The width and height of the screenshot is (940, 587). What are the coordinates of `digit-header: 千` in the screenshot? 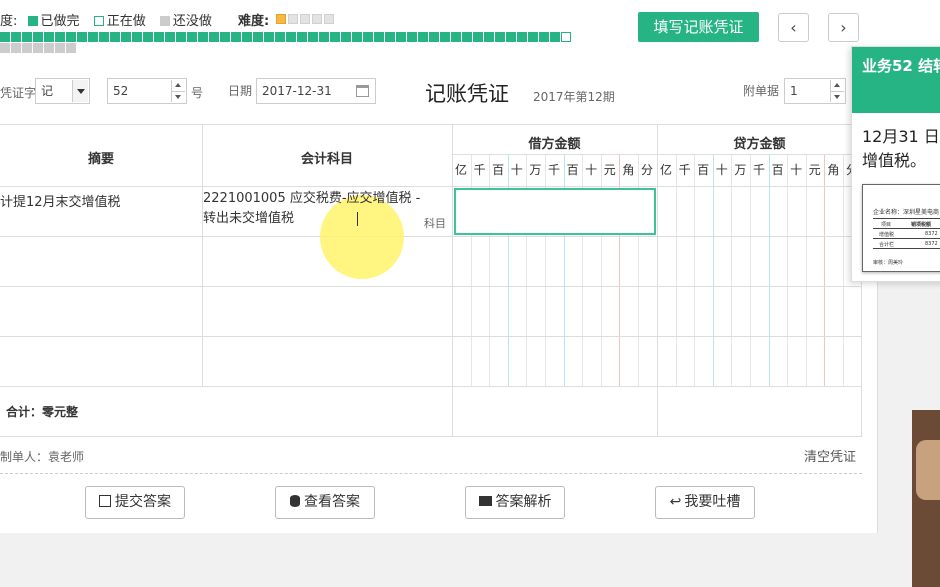 It's located at (684, 170).